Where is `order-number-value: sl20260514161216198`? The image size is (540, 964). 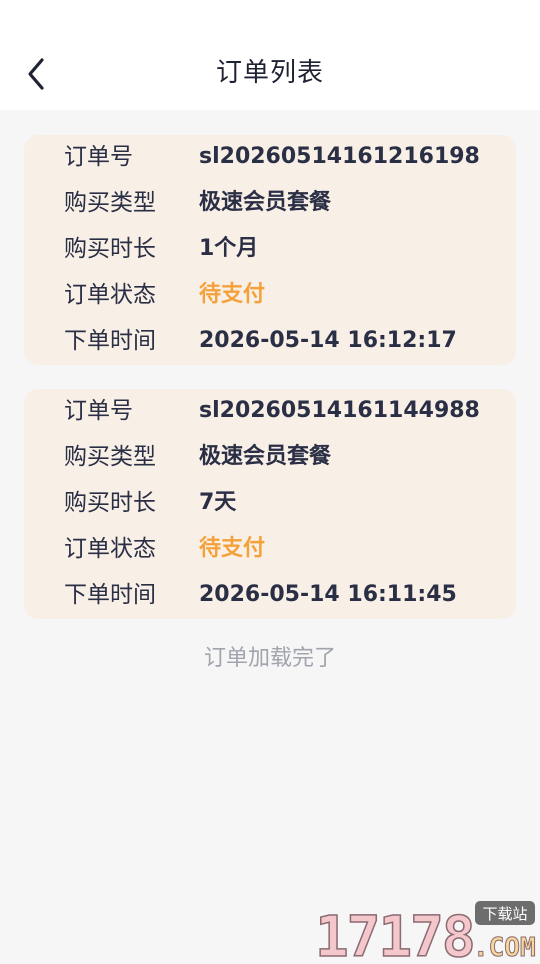 order-number-value: sl20260514161216198 is located at coordinates (339, 156).